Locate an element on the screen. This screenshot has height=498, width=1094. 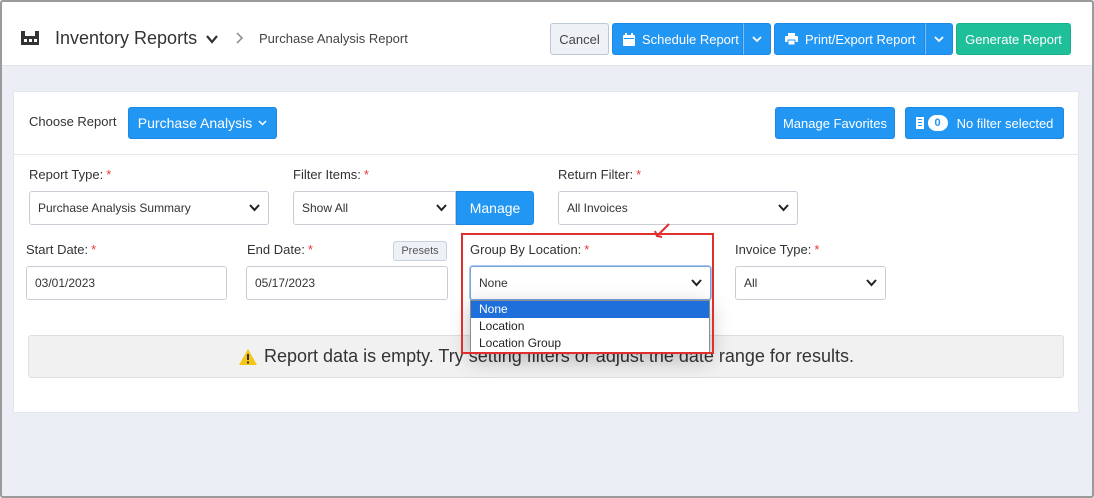
filter-items-label: Filter Items: * is located at coordinates (331, 174).